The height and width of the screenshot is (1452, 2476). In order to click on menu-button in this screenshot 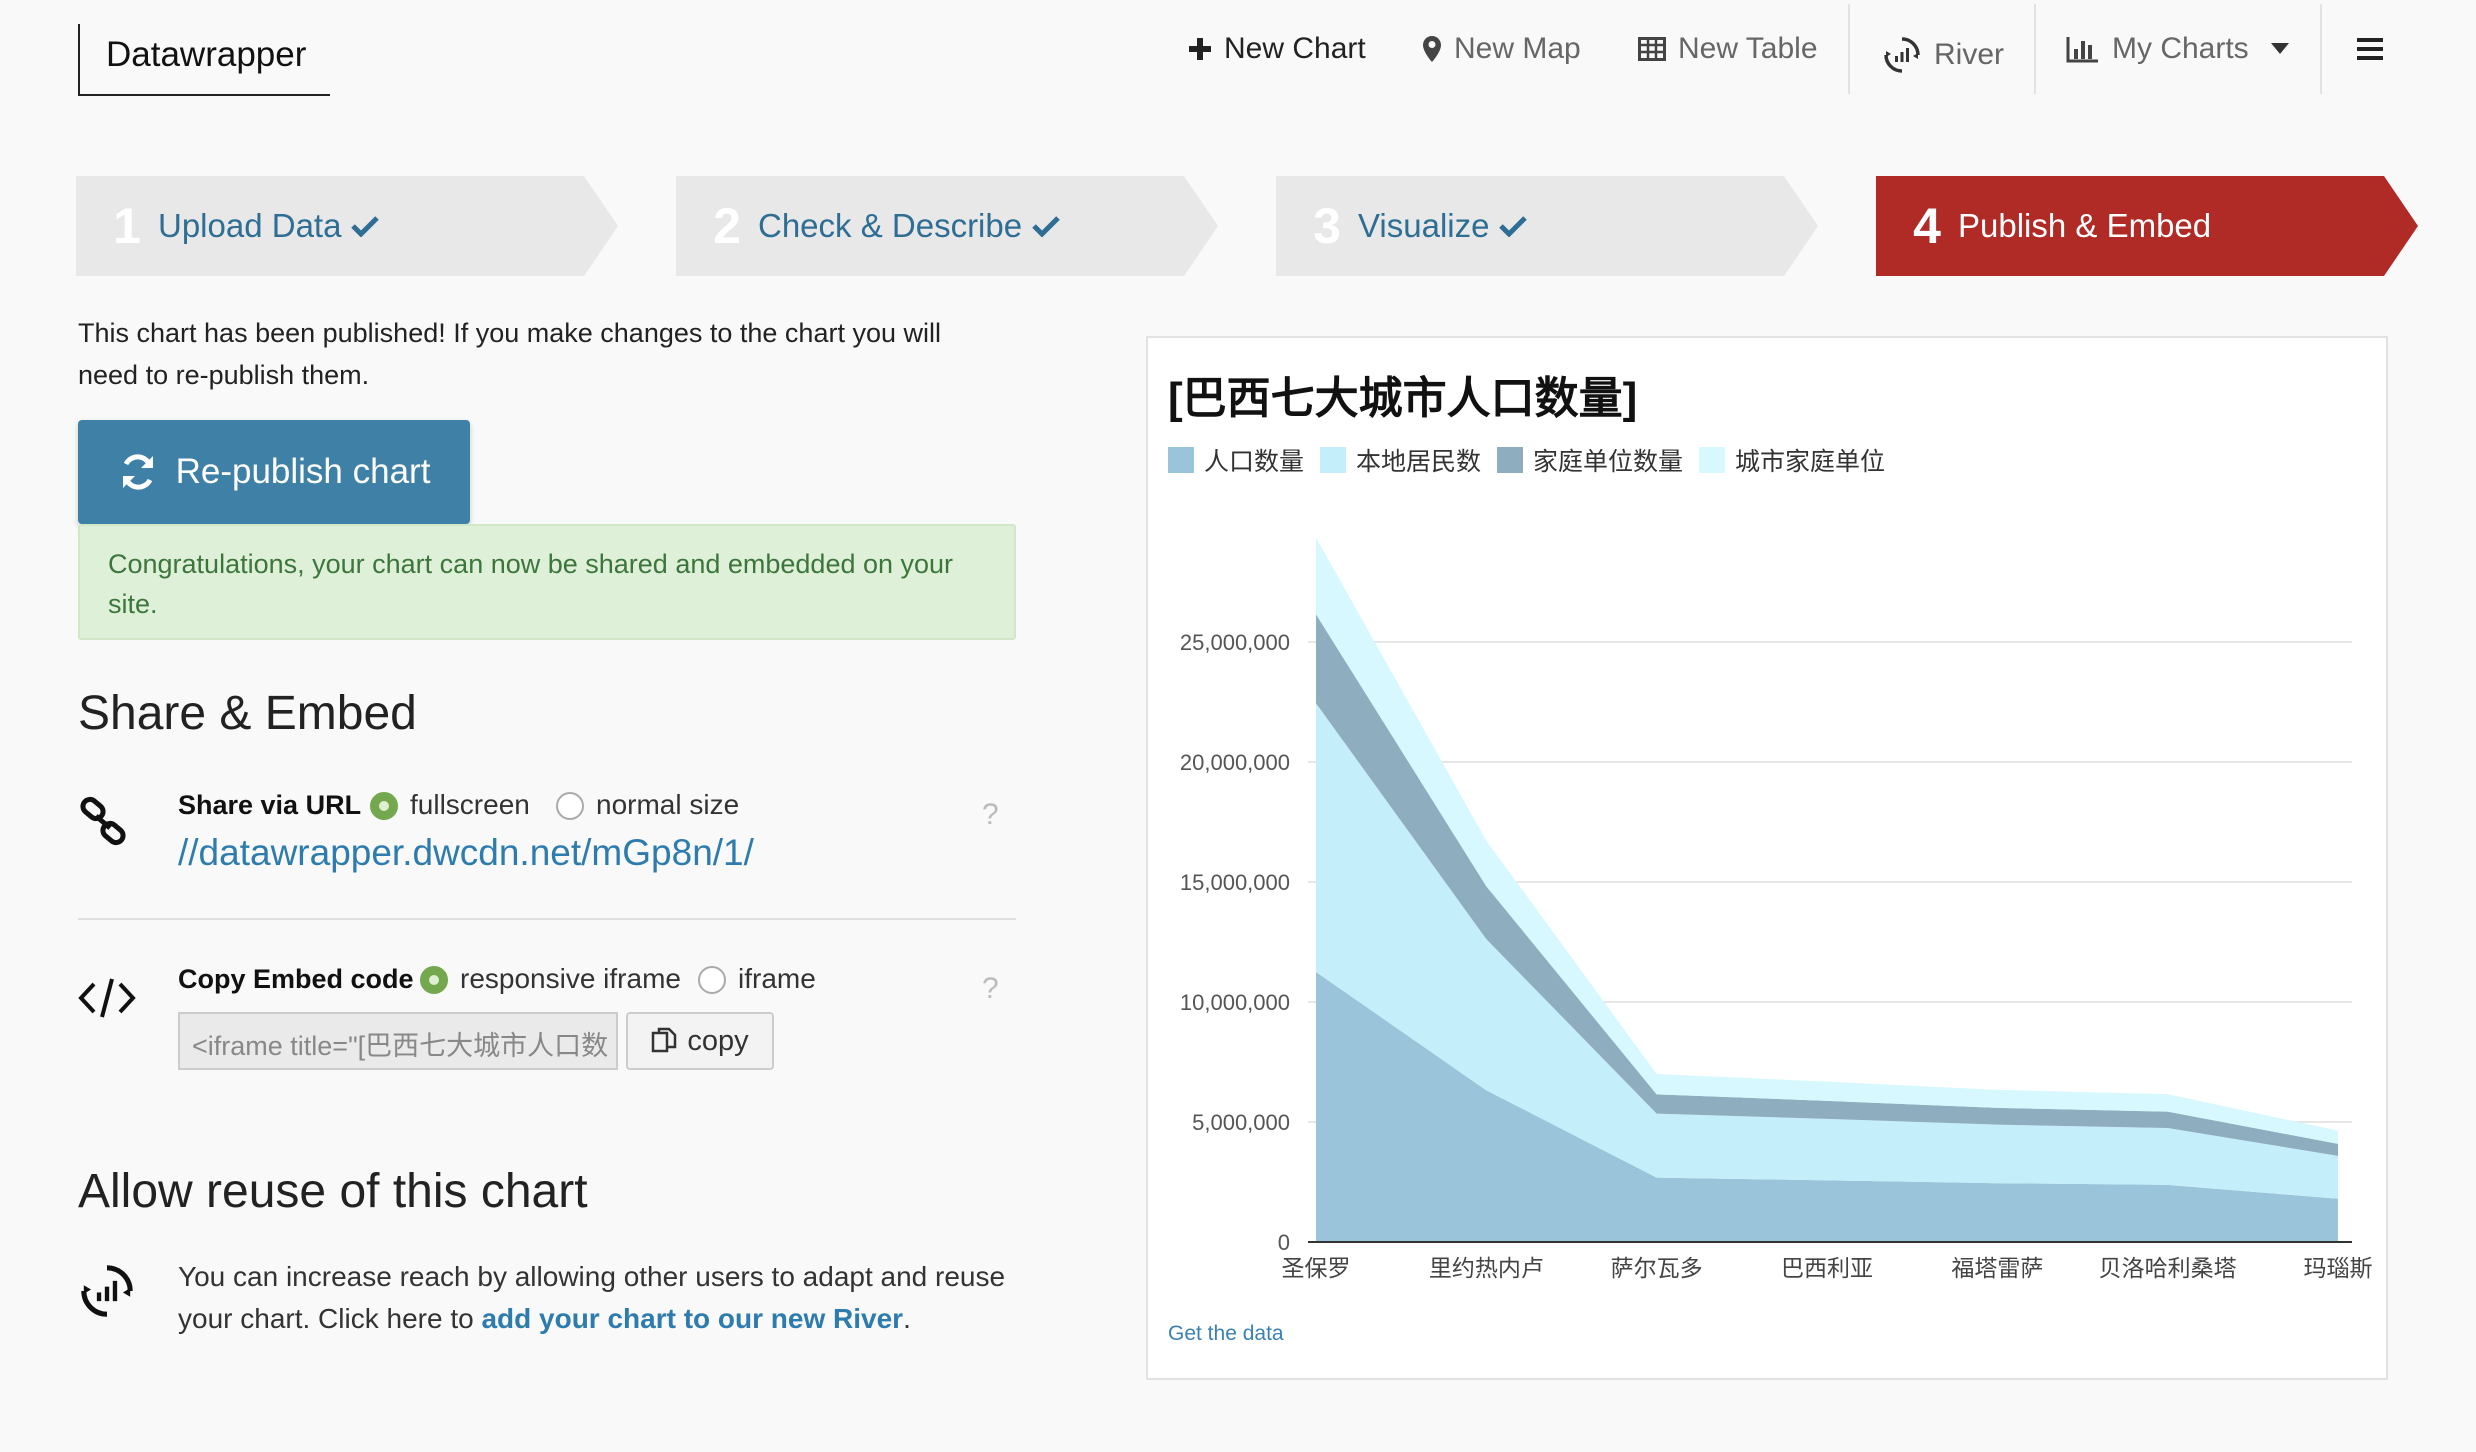, I will do `click(2376, 49)`.